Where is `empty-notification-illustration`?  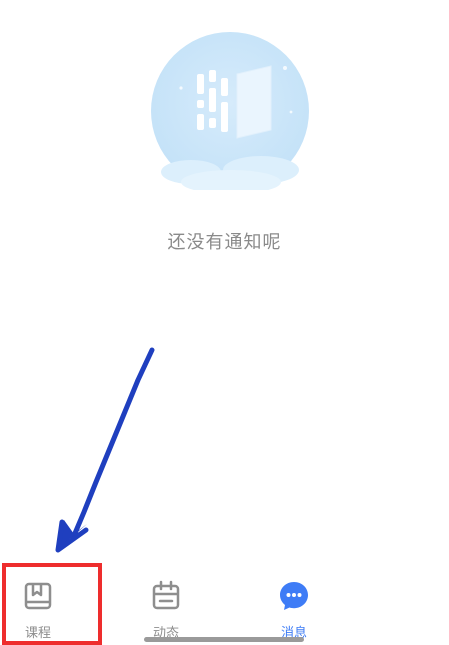 empty-notification-illustration is located at coordinates (230, 111).